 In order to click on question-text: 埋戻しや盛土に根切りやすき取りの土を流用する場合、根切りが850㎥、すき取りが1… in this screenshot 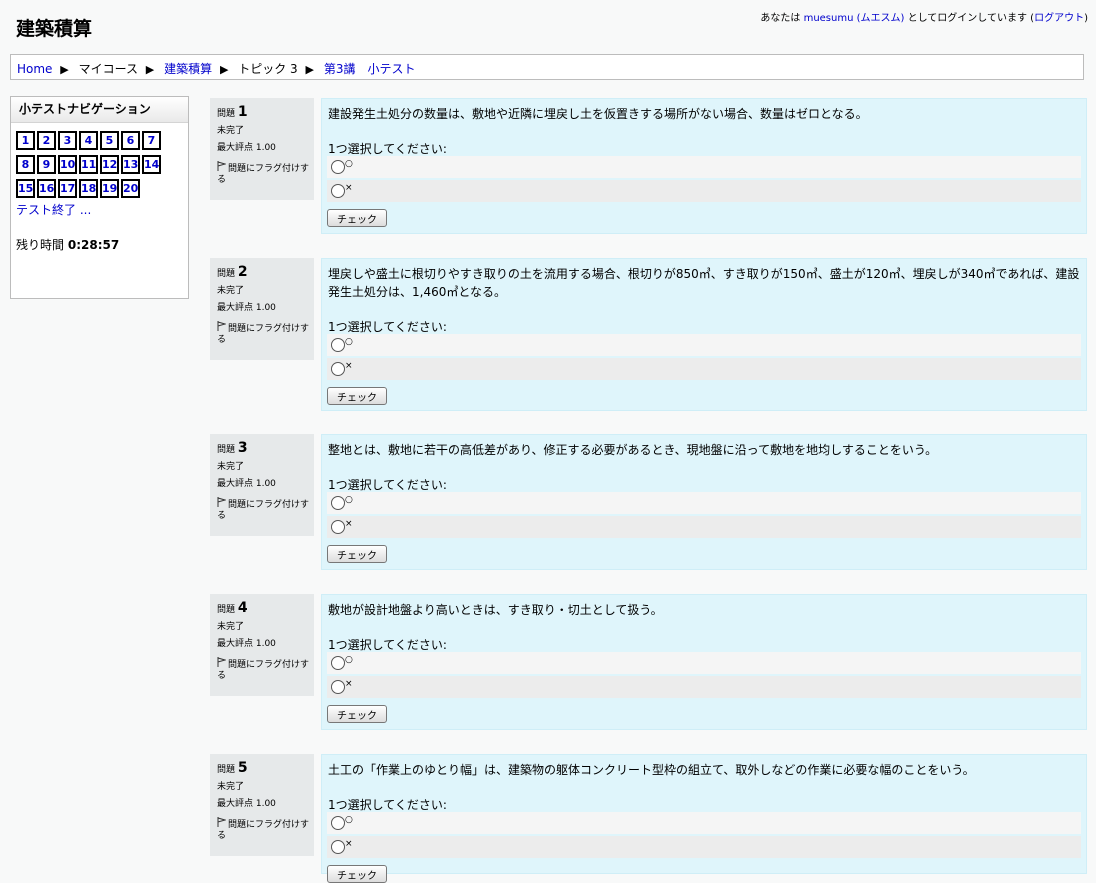, I will do `click(704, 283)`.